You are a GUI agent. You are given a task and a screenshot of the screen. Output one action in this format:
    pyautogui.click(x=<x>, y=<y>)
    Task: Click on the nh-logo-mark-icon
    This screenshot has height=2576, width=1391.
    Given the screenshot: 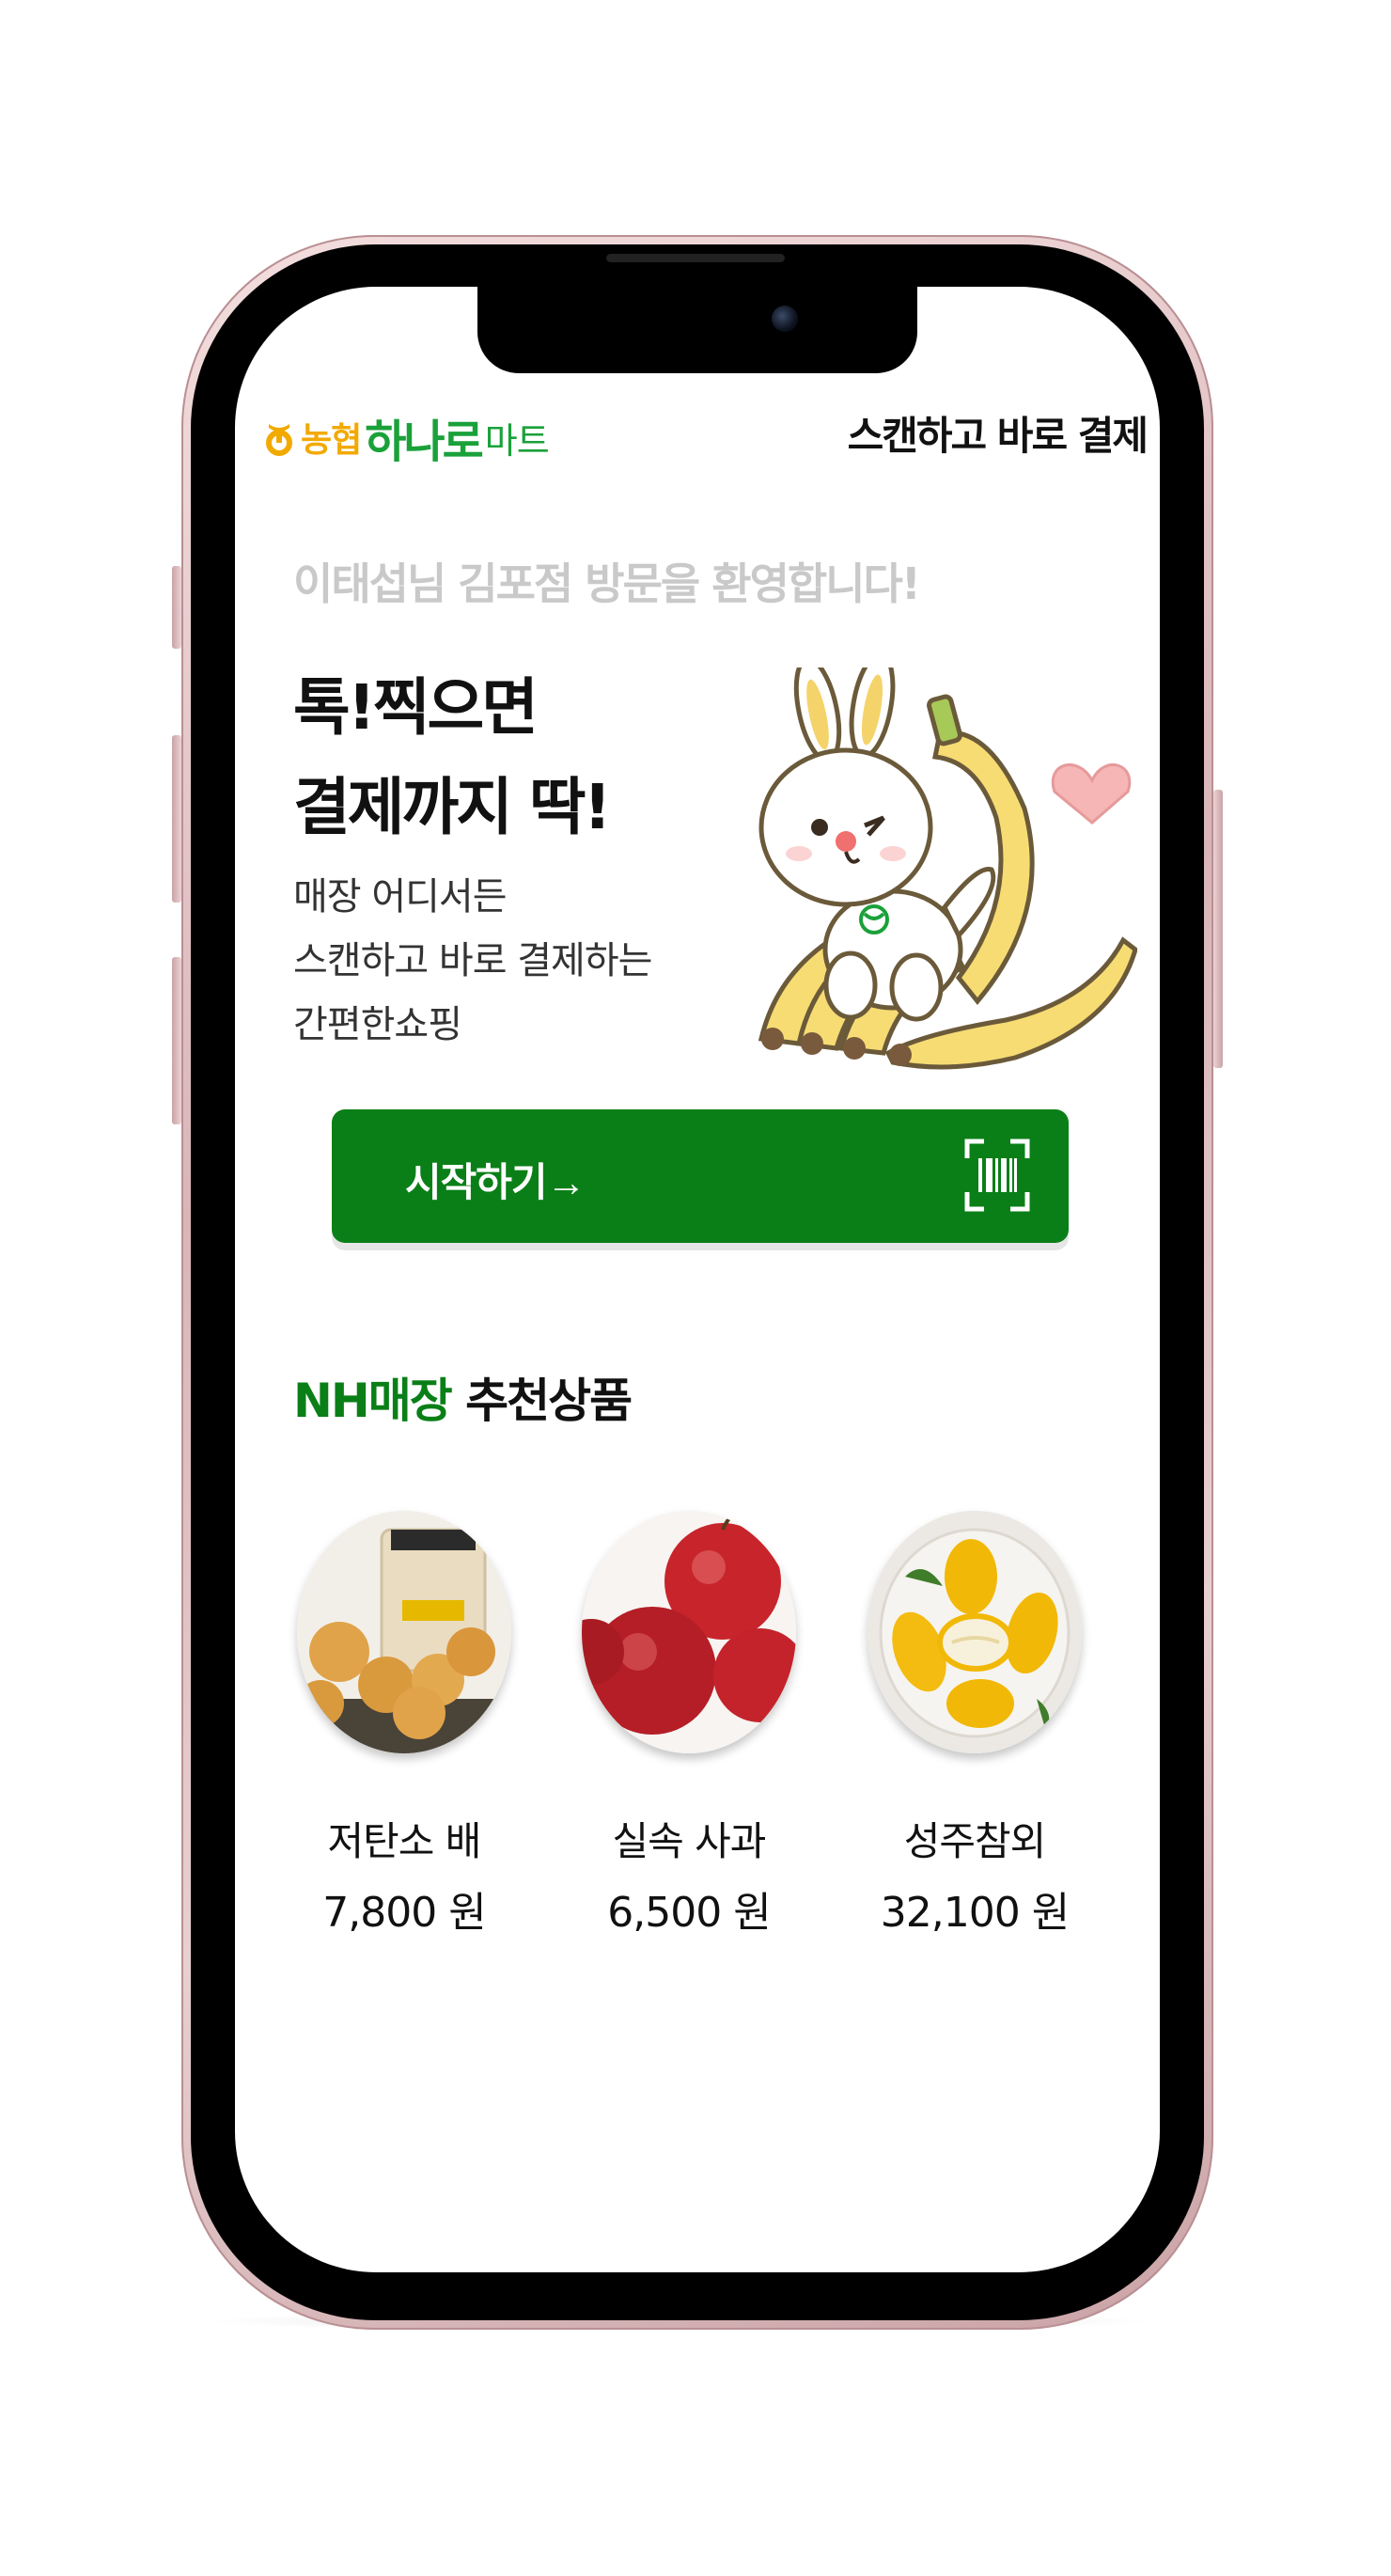 What is the action you would take?
    pyautogui.click(x=279, y=440)
    